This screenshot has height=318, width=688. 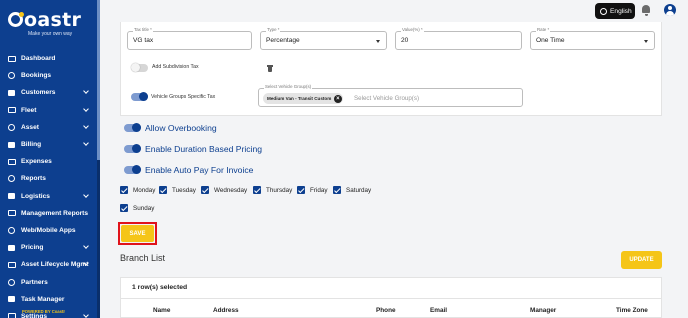 I want to click on task-manager-icon, so click(x=11, y=299).